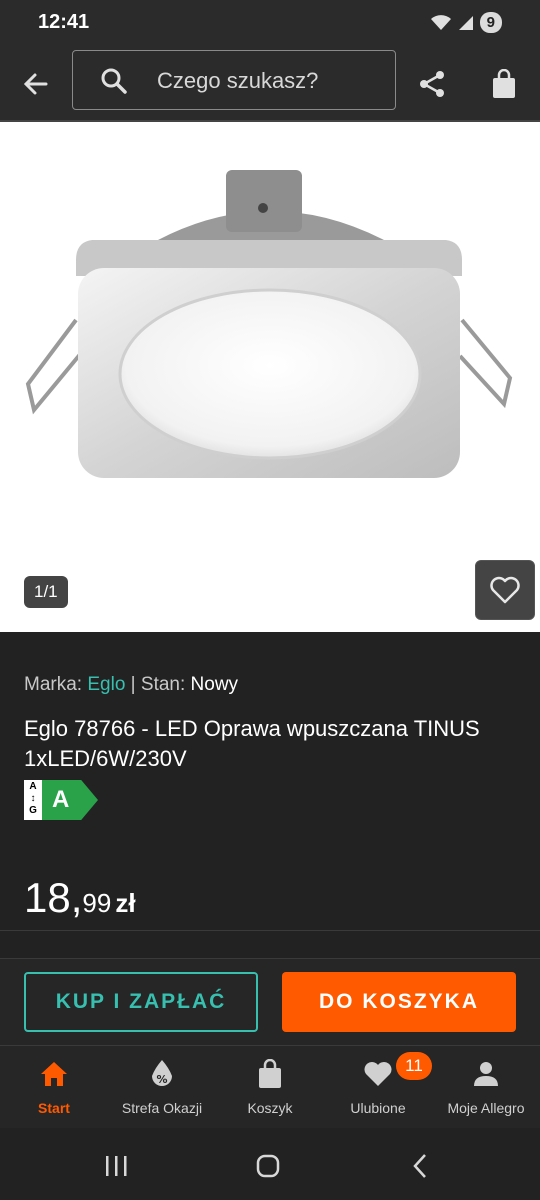 Image resolution: width=540 pixels, height=1200 pixels. I want to click on heart-outline-icon, so click(505, 590).